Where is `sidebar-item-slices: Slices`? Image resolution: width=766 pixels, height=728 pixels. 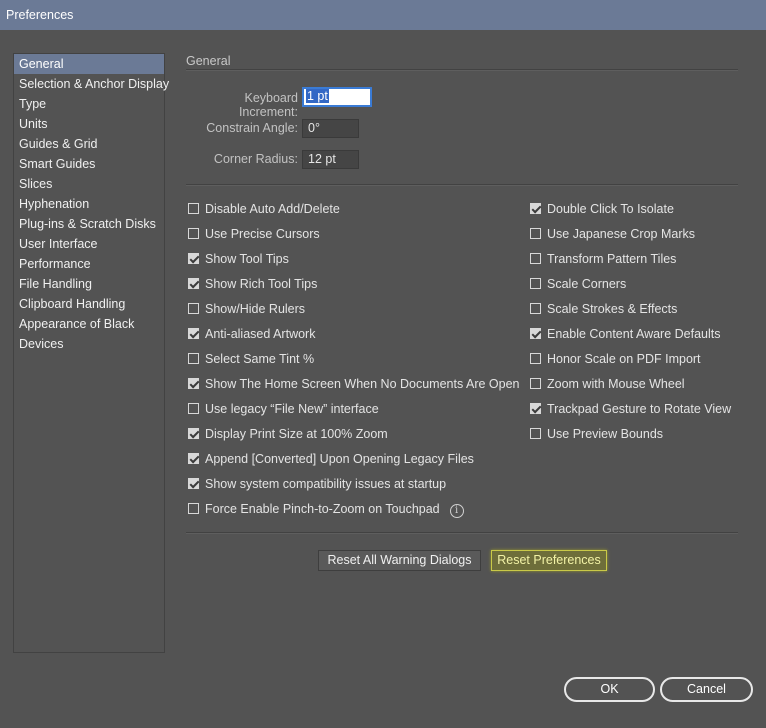 sidebar-item-slices: Slices is located at coordinates (89, 184).